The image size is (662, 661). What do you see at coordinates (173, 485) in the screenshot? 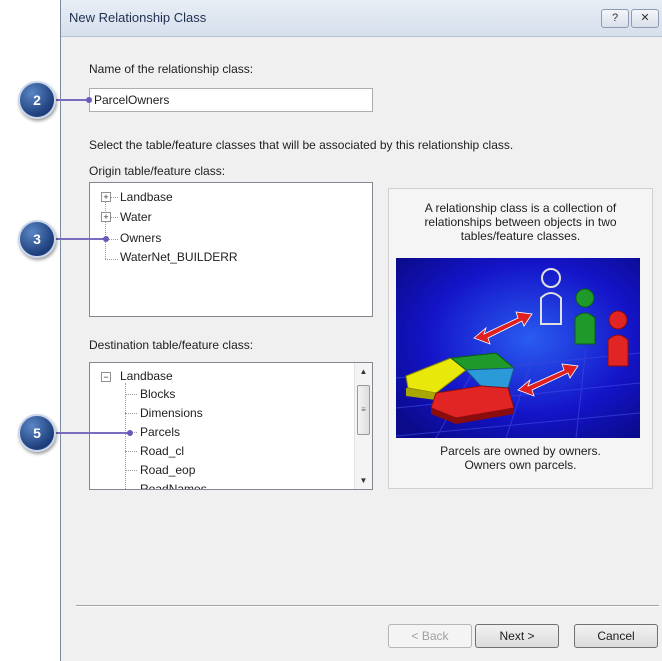
I see `tree-item-roadnames: RoadNames` at bounding box center [173, 485].